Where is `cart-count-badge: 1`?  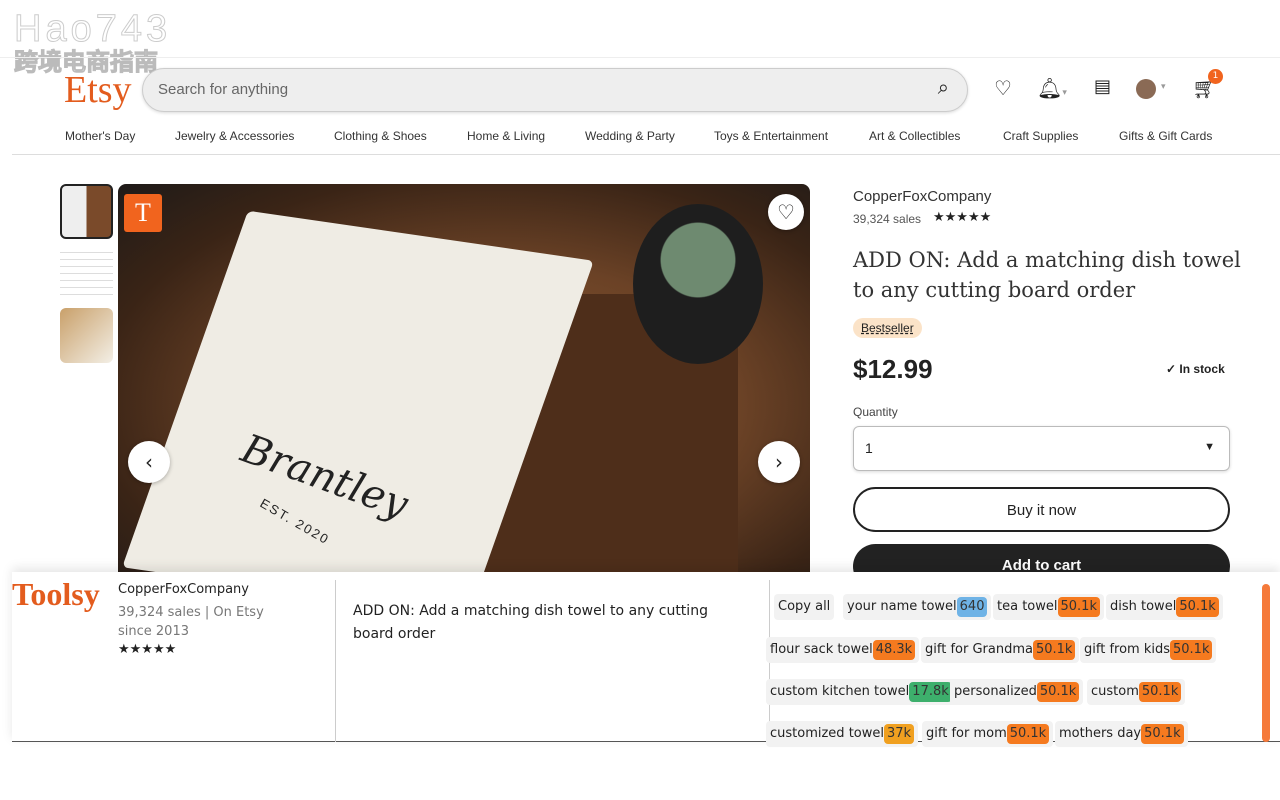 cart-count-badge: 1 is located at coordinates (1215, 76).